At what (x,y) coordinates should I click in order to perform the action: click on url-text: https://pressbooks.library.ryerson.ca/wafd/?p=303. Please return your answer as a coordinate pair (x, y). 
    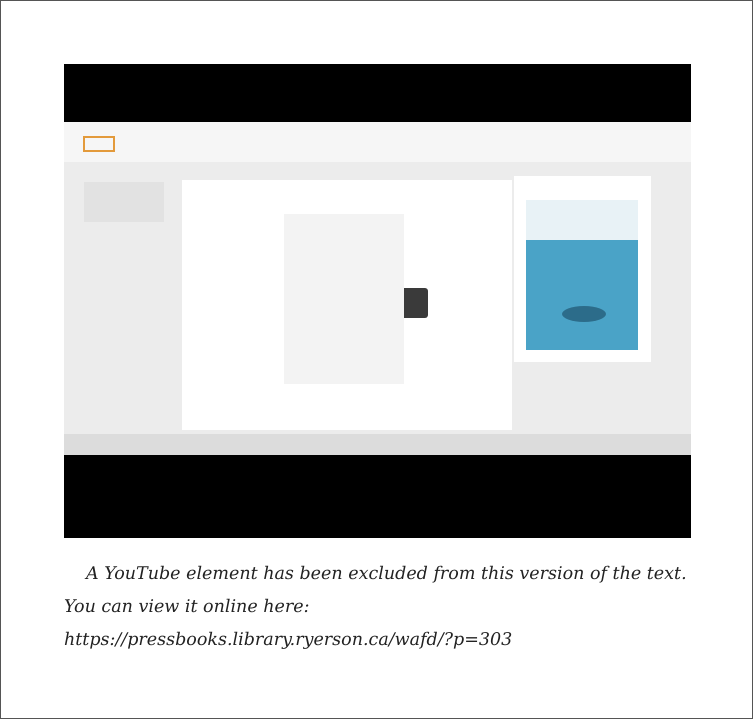
    Looking at the image, I should click on (289, 640).